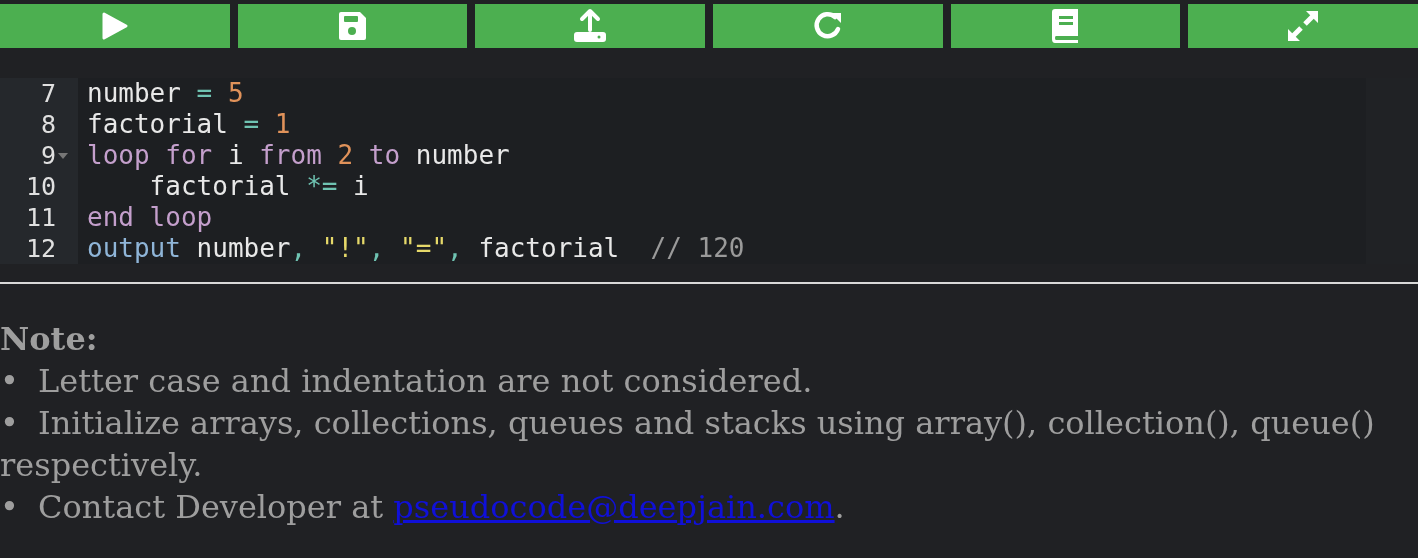 Image resolution: width=1418 pixels, height=558 pixels. What do you see at coordinates (828, 26) in the screenshot?
I see `reload-button` at bounding box center [828, 26].